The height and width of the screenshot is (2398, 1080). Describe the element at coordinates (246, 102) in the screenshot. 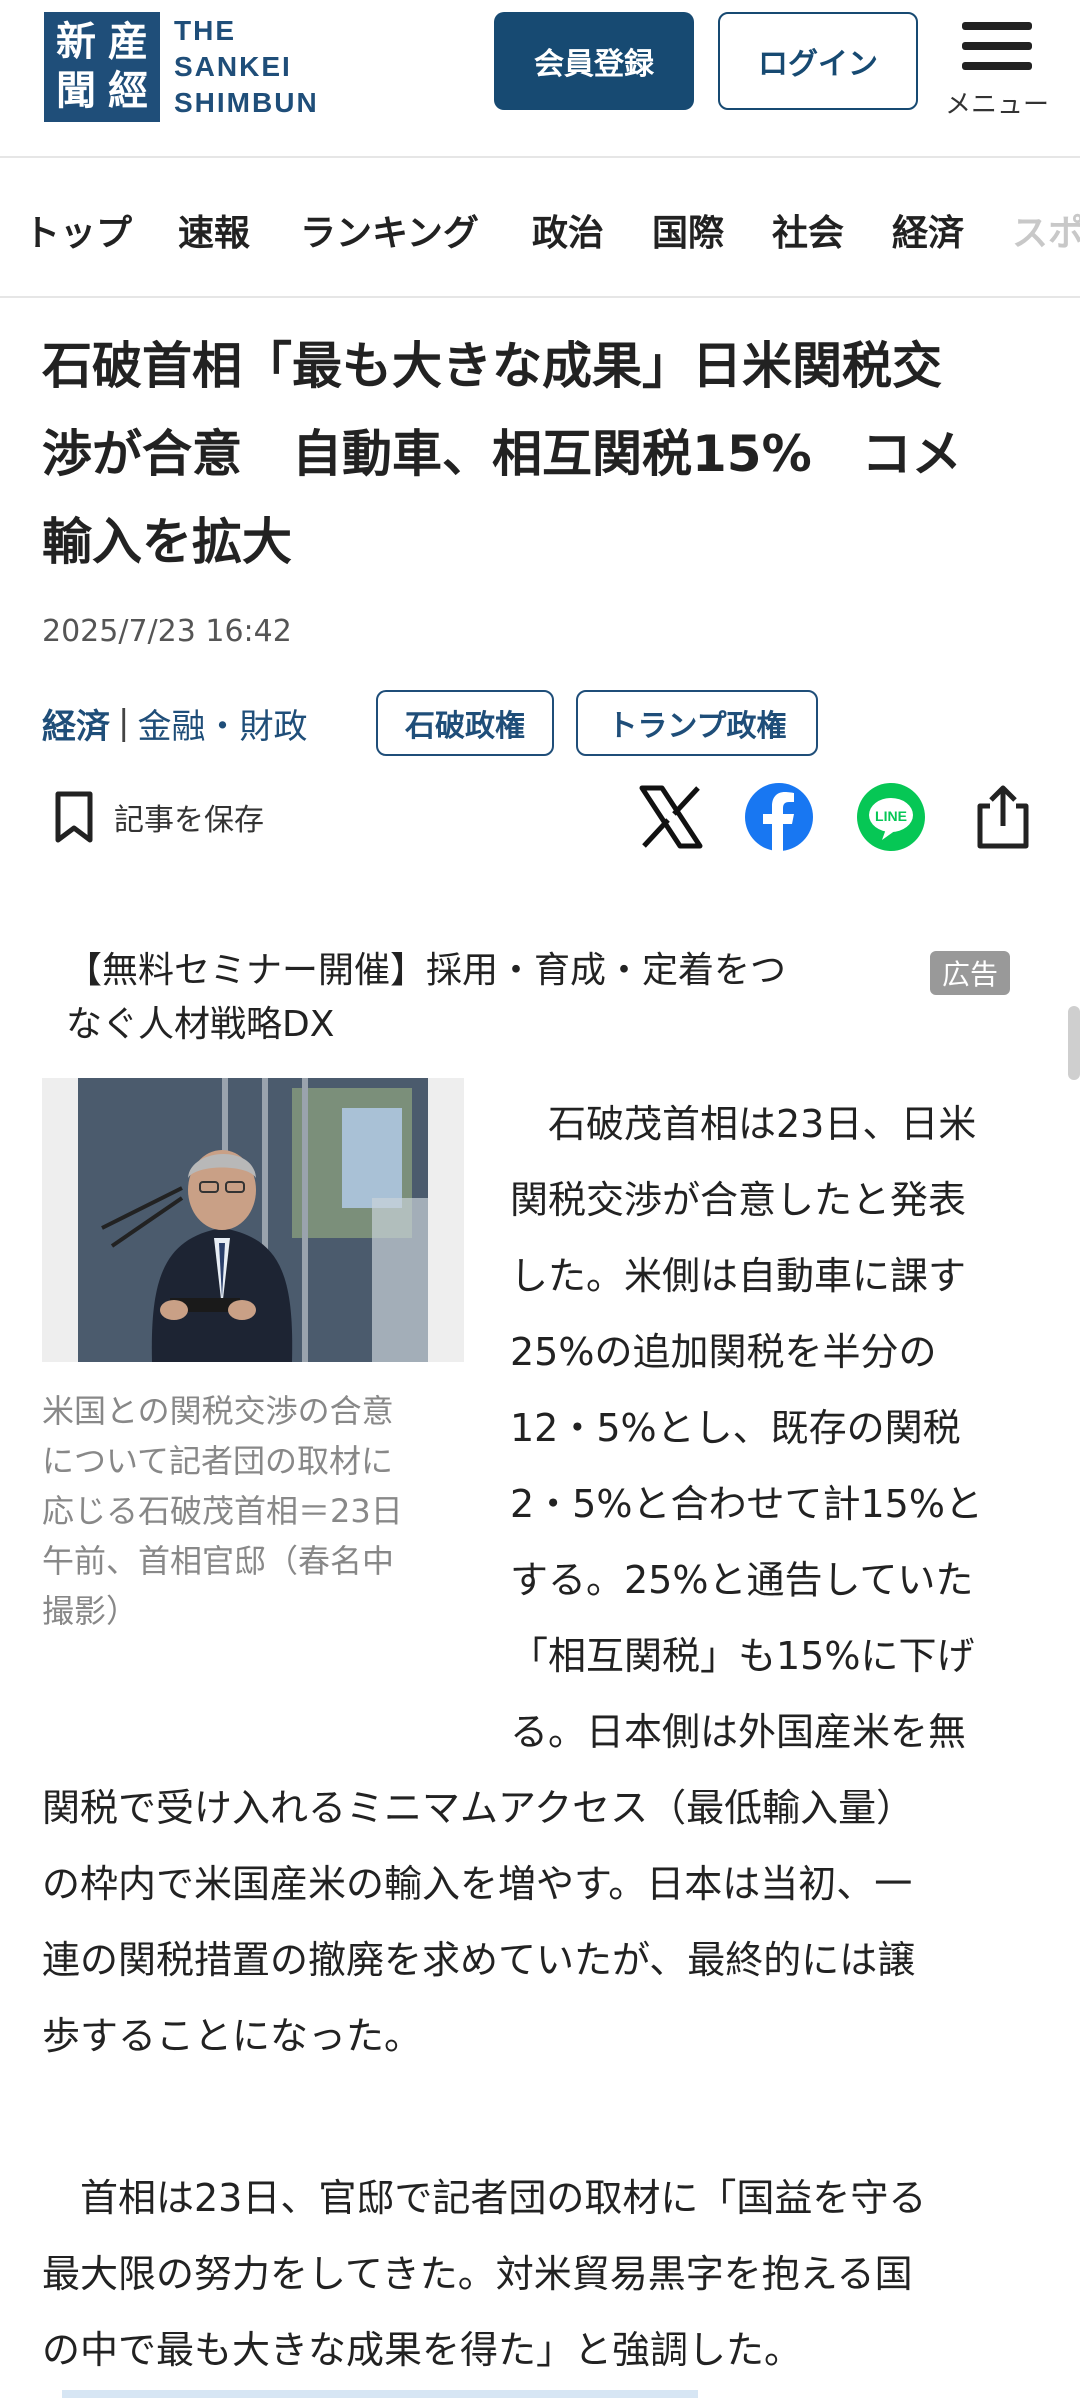

I see `logo-text-line: SHIMBUN` at that location.